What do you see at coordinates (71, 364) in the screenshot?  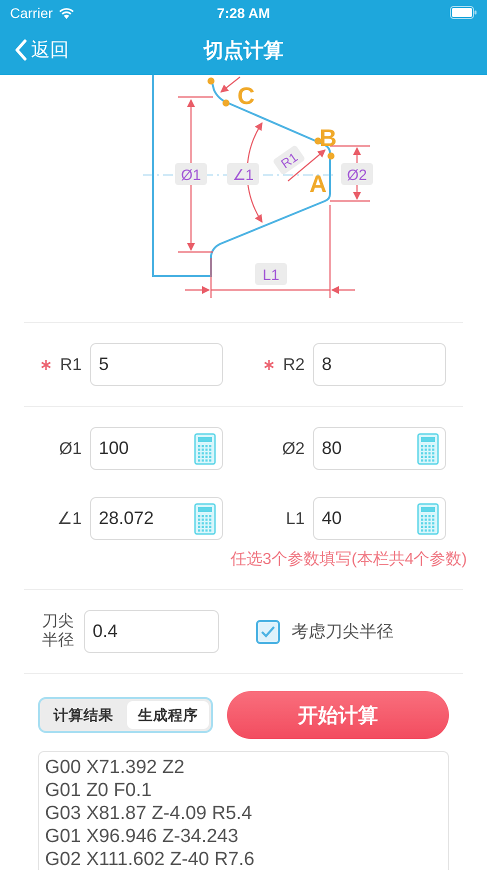 I see `field-label: R1` at bounding box center [71, 364].